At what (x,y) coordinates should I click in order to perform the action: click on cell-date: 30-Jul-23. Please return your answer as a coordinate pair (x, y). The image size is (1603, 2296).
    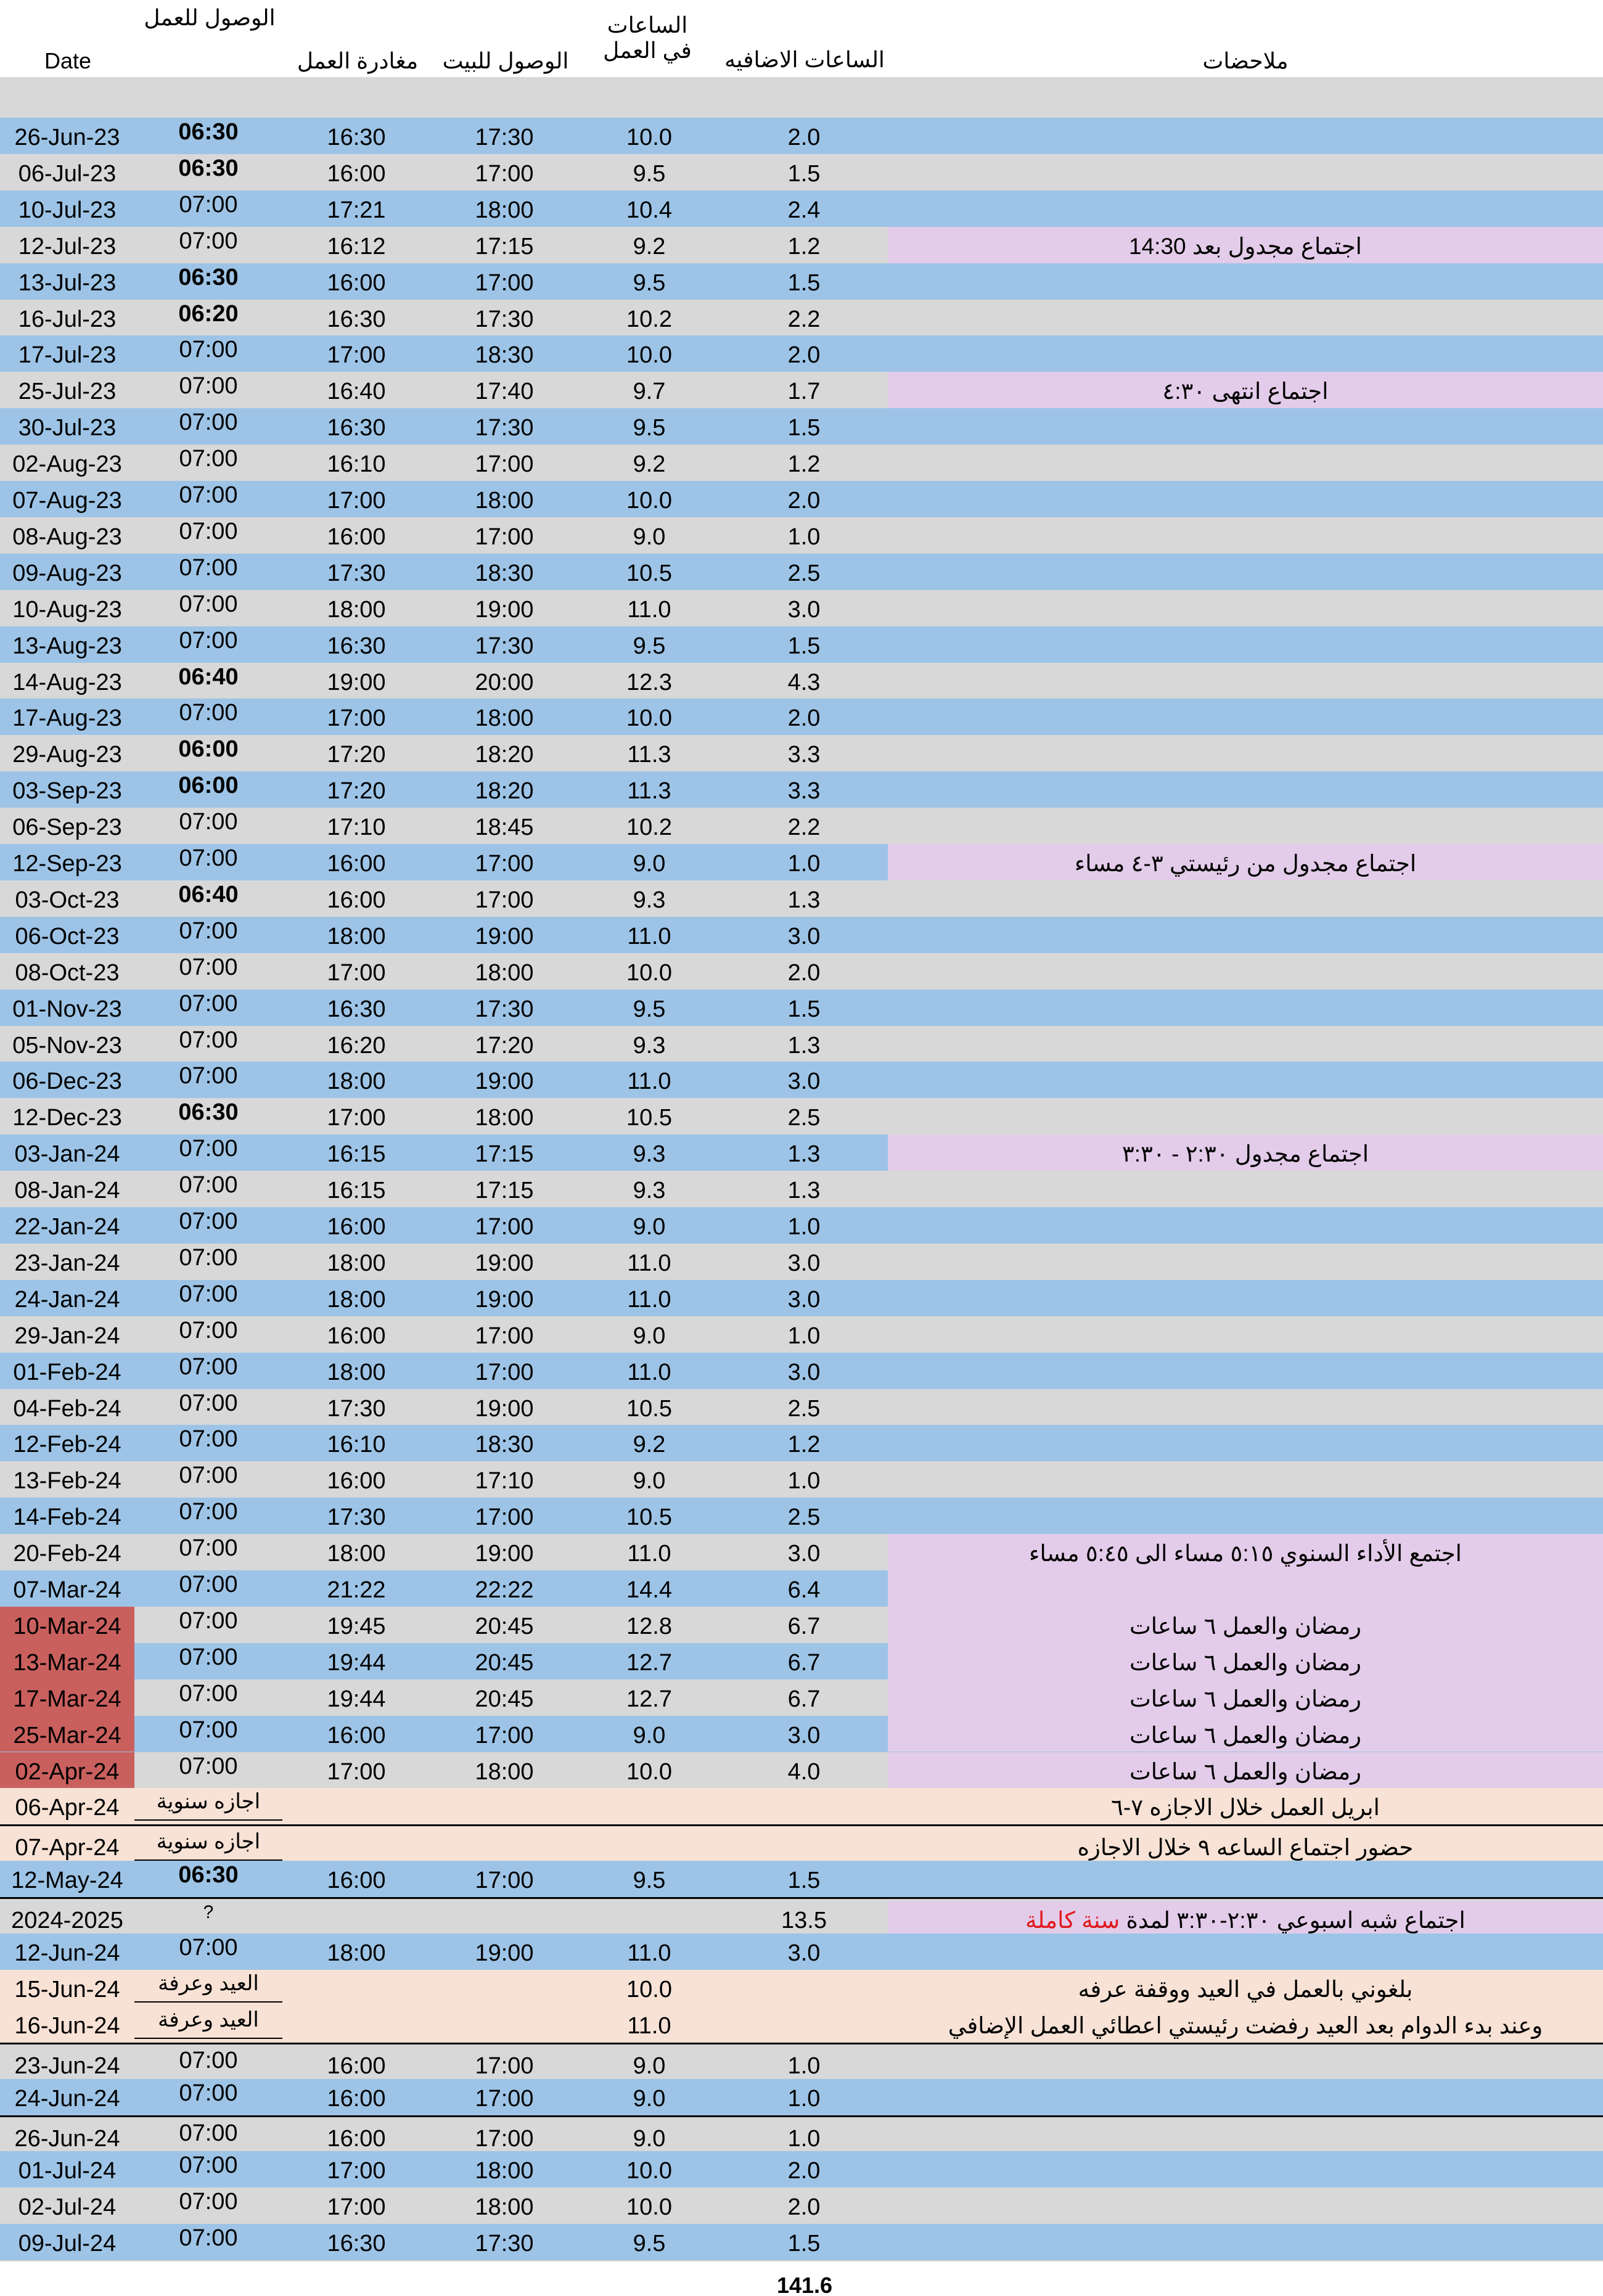
    Looking at the image, I should click on (68, 428).